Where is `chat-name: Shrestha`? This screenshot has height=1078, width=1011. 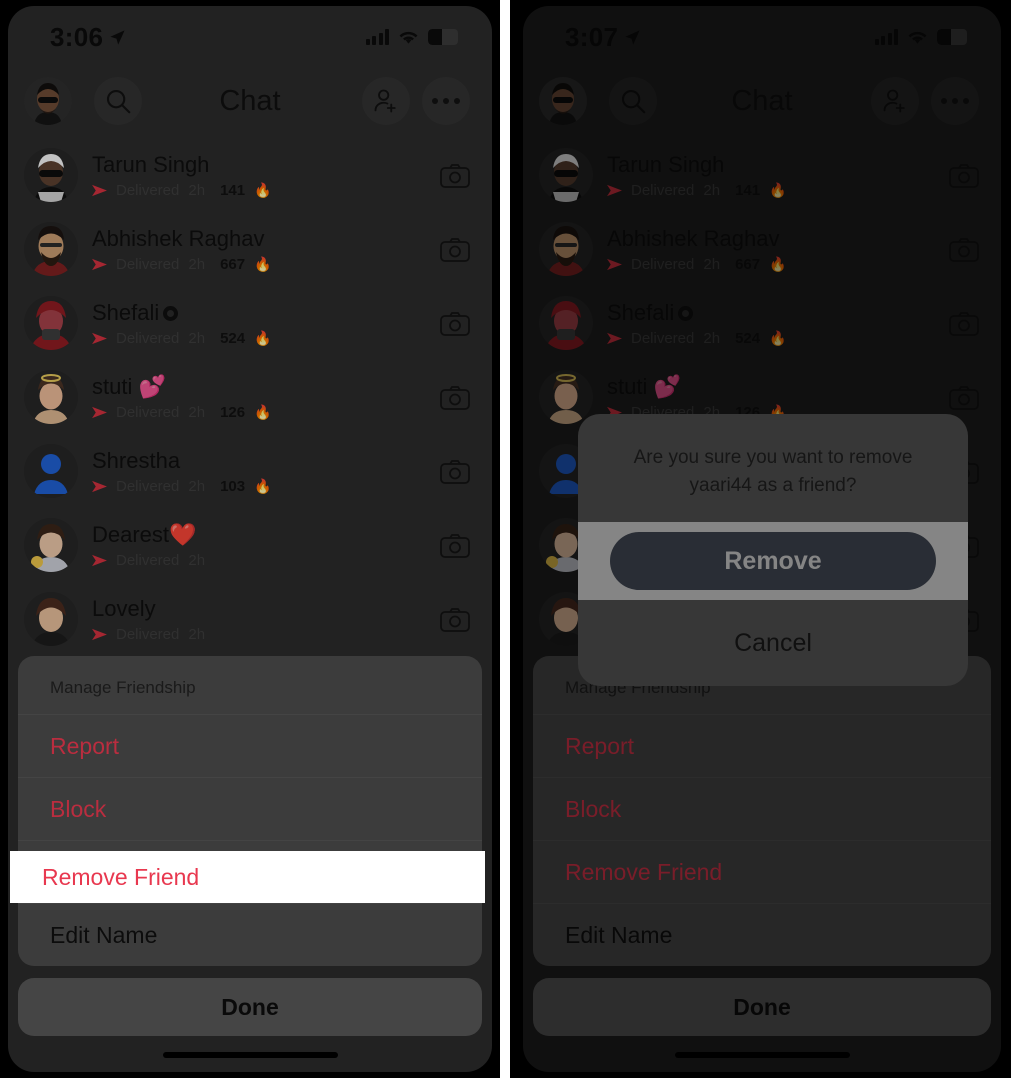 chat-name: Shrestha is located at coordinates (266, 461).